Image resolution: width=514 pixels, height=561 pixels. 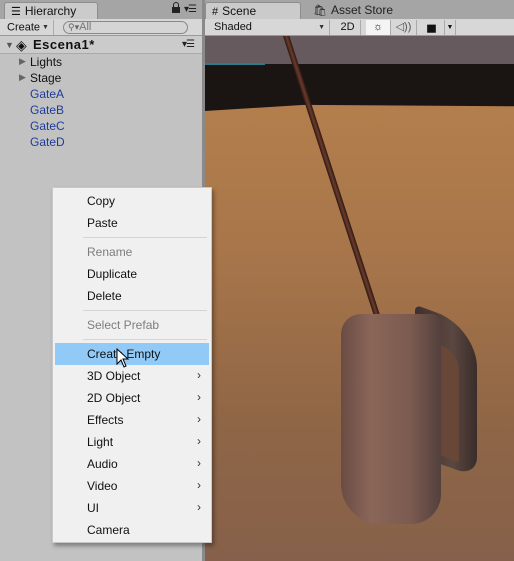 I want to click on hierarchy-item-label: GateA, so click(x=47, y=94).